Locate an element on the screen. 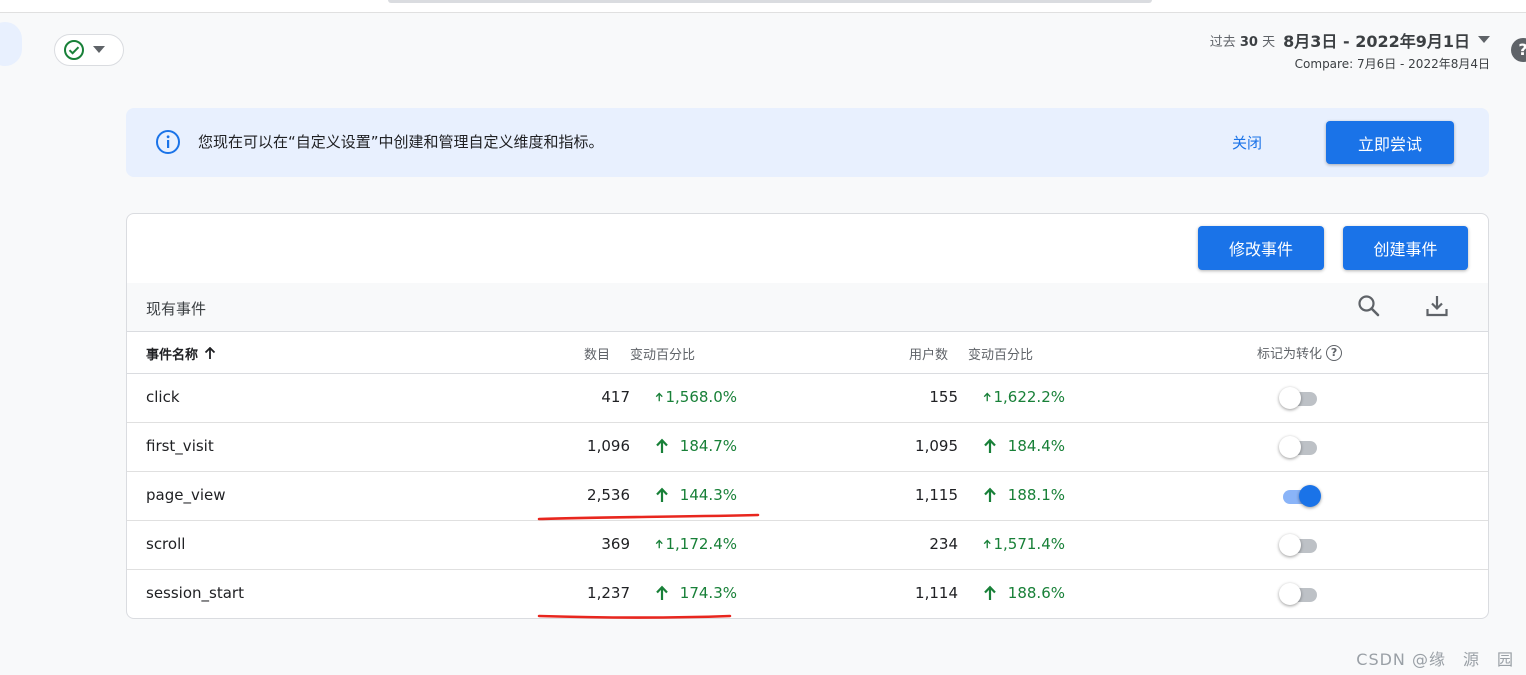  search-icon is located at coordinates (1369, 306).